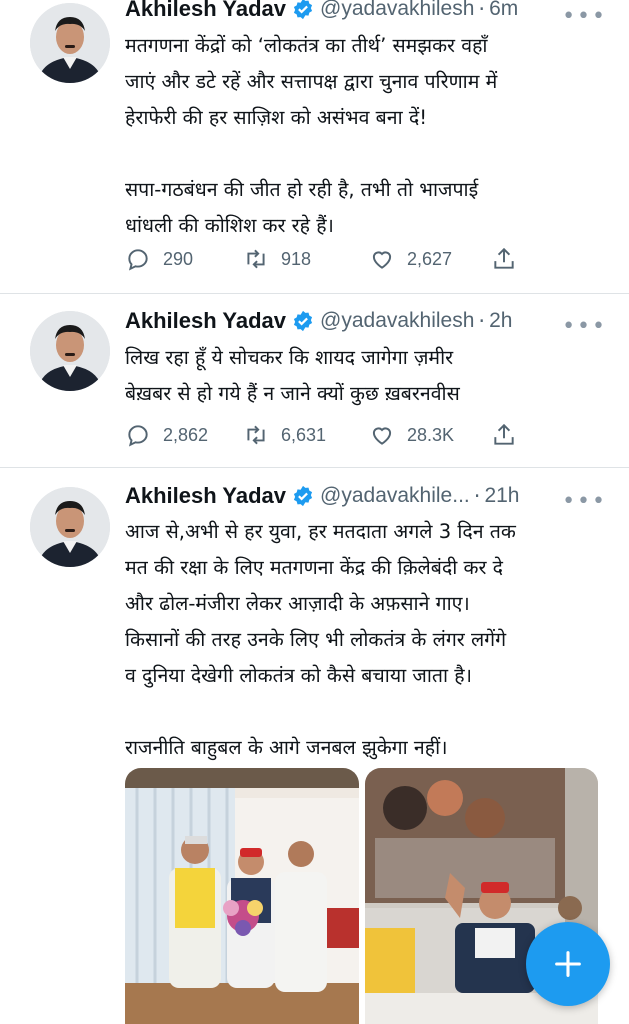 The image size is (629, 1024). What do you see at coordinates (229, 225) in the screenshot?
I see `tweet-text-line: धांधली की कोशिश कर रहे हैं।` at bounding box center [229, 225].